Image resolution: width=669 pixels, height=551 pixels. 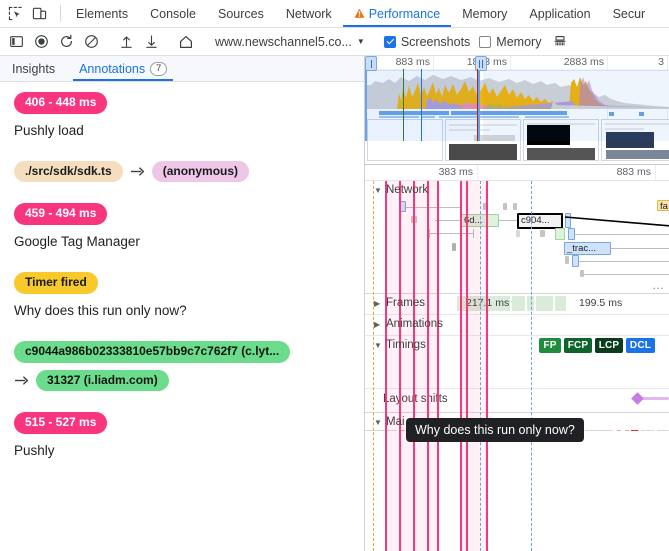 I want to click on memory-checkbox: Memory, so click(x=512, y=42).